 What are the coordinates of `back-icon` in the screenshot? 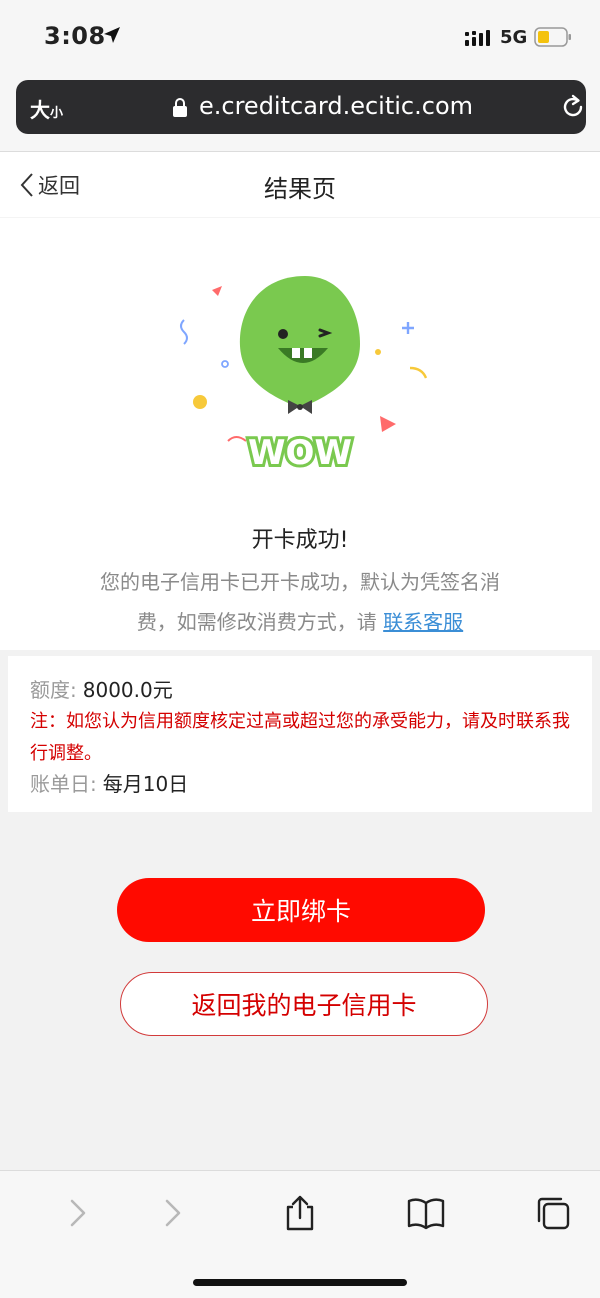 It's located at (78, 1213).